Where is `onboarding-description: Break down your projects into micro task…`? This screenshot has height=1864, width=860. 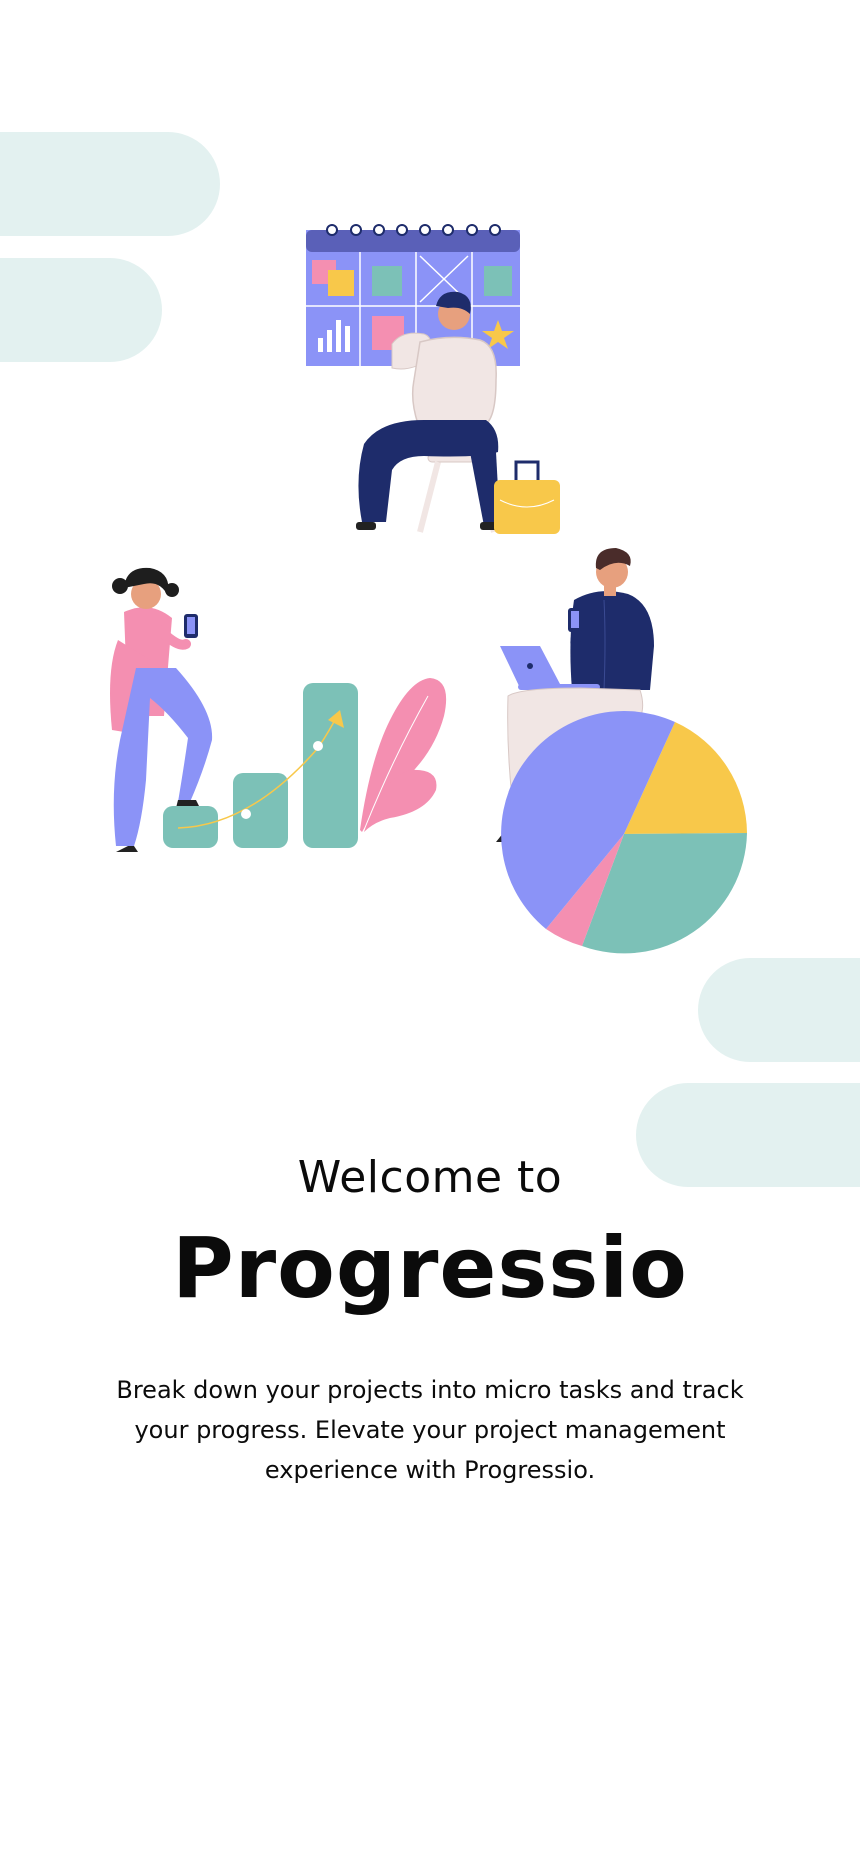 onboarding-description: Break down your projects into micro task… is located at coordinates (430, 1430).